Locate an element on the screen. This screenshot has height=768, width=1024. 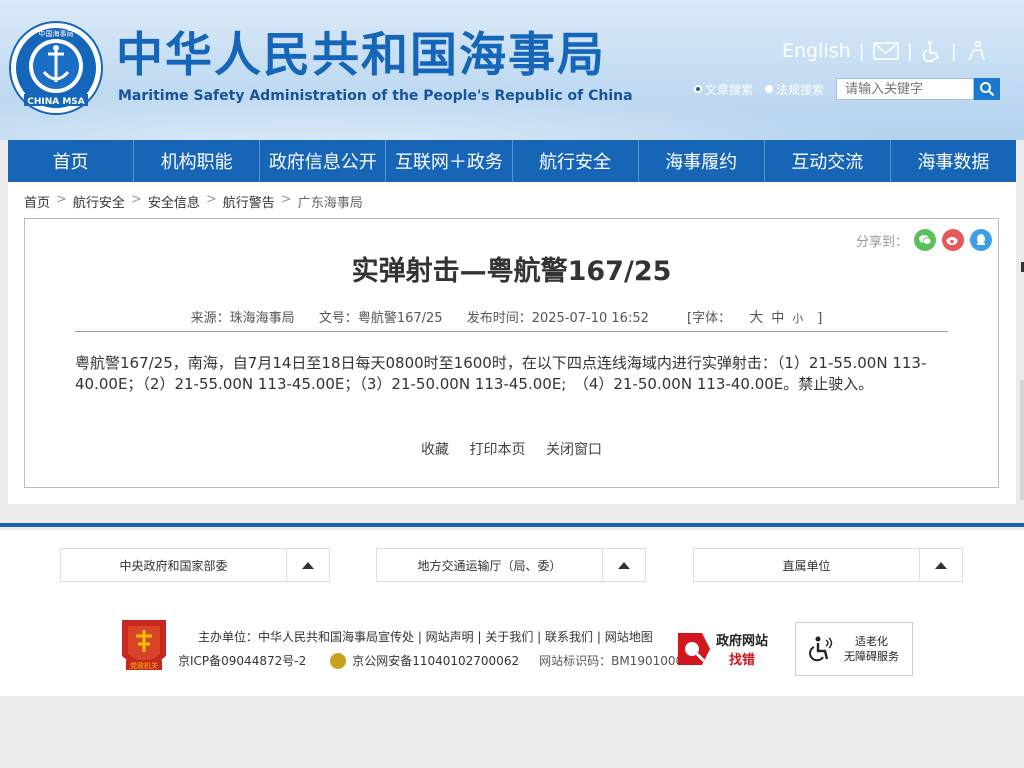
mail-icon is located at coordinates (885, 51).